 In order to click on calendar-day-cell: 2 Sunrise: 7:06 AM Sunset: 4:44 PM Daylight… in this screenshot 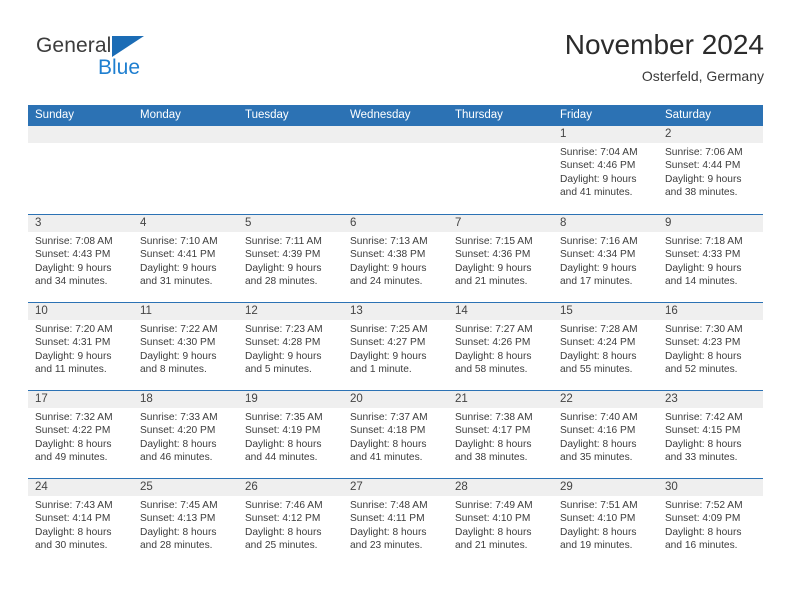, I will do `click(710, 170)`.